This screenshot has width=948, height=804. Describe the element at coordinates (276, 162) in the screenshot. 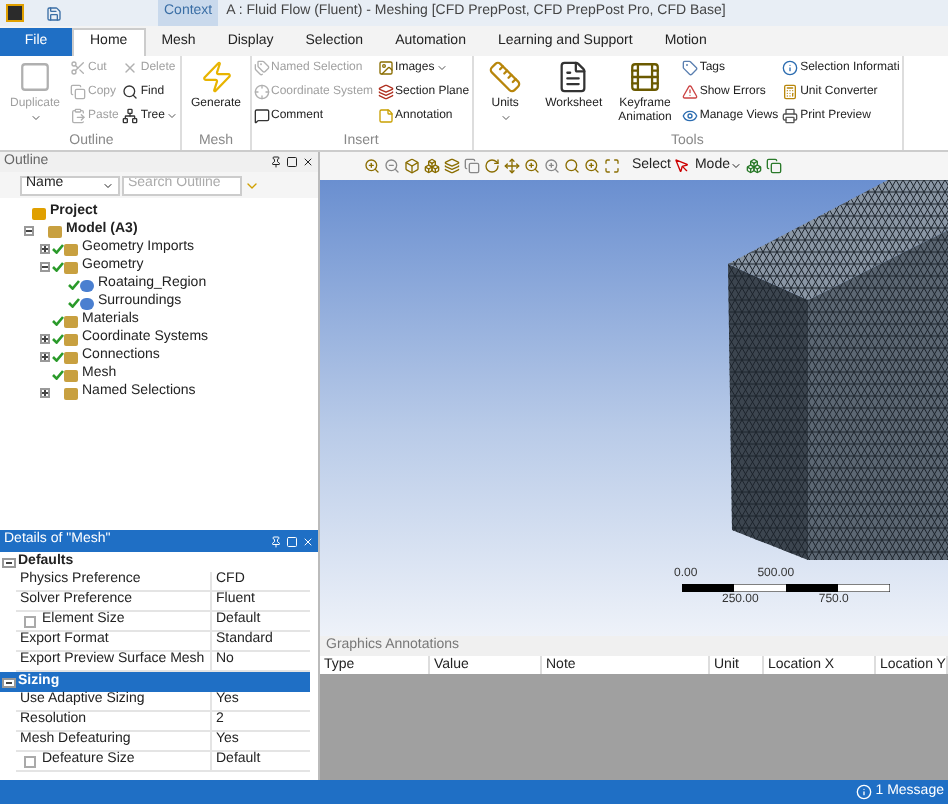

I see `pin-icon` at that location.